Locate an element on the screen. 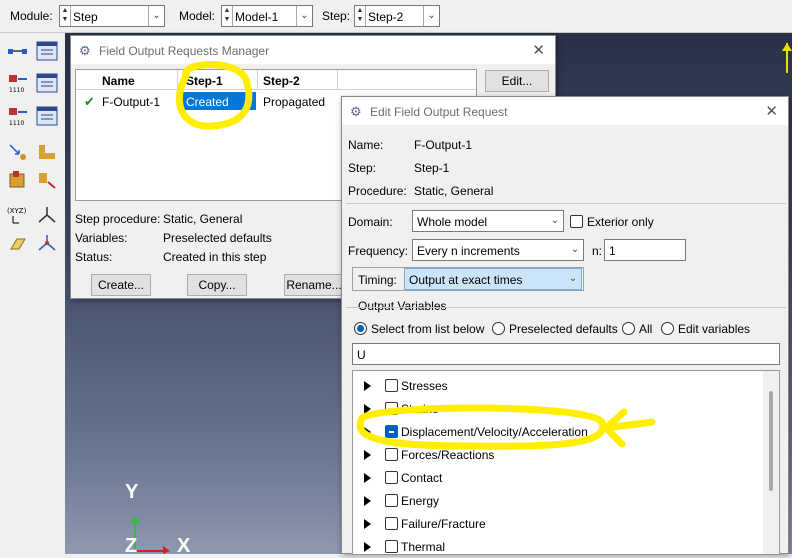  module-label: Module: is located at coordinates (31, 16).